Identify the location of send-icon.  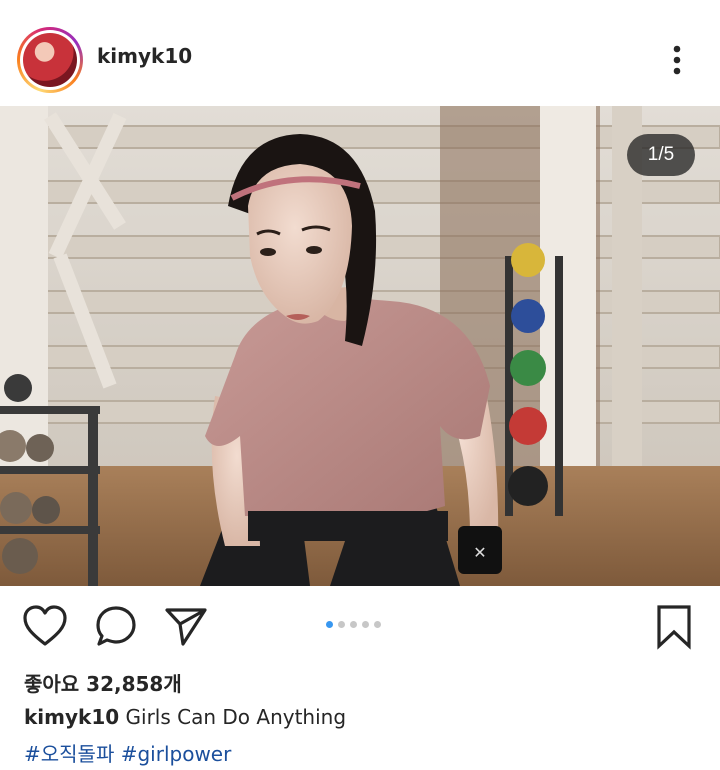
(186, 627).